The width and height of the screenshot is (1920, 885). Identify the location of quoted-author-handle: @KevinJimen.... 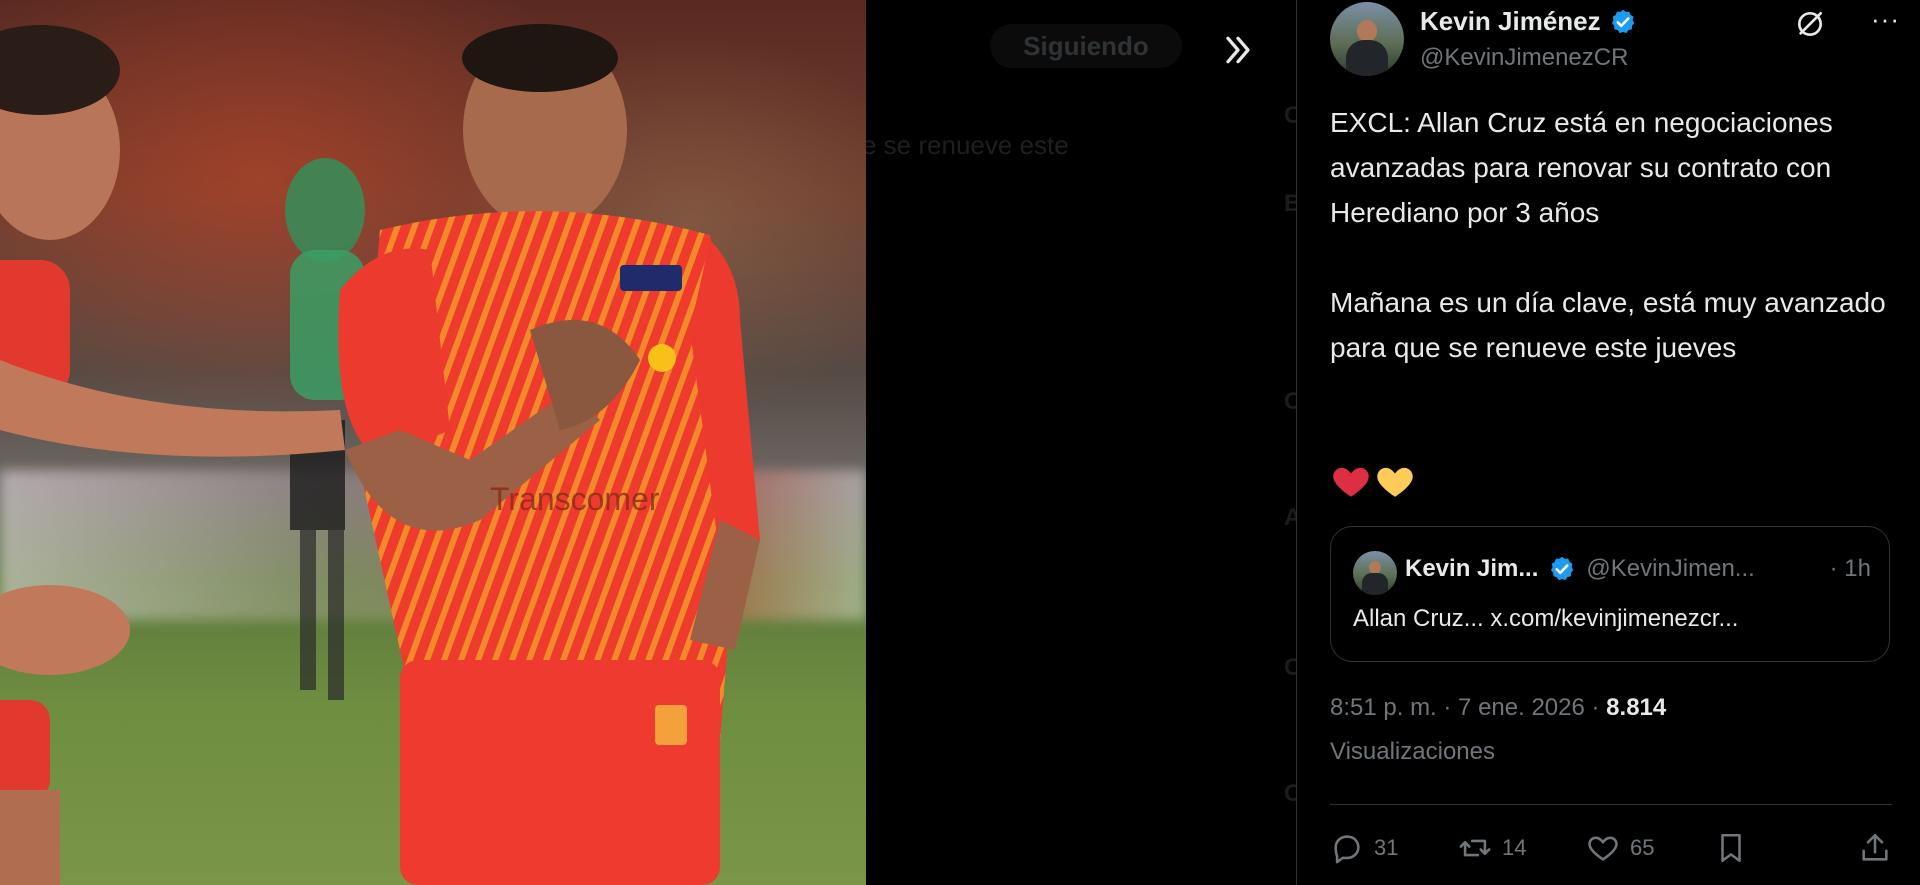
(1670, 568).